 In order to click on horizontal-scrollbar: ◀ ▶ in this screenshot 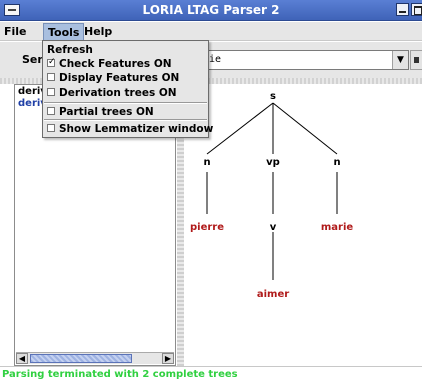, I will do `click(95, 358)`.